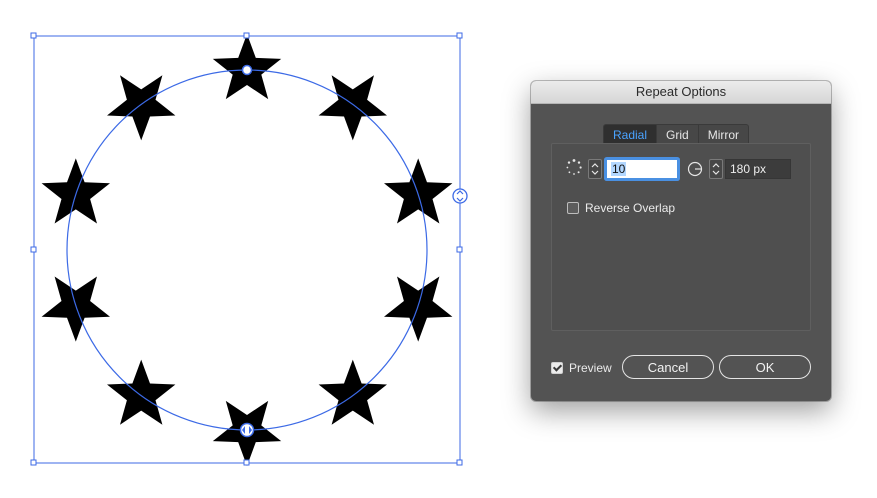 The width and height of the screenshot is (877, 498). I want to click on count-stepper, so click(595, 169).